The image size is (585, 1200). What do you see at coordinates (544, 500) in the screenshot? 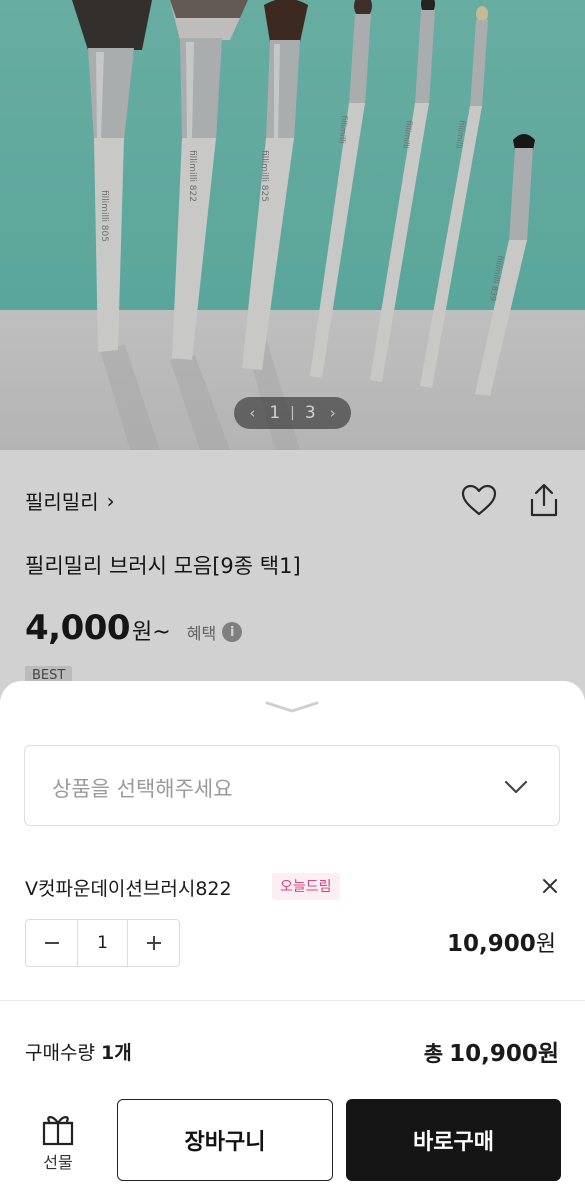
I see `share-icon` at bounding box center [544, 500].